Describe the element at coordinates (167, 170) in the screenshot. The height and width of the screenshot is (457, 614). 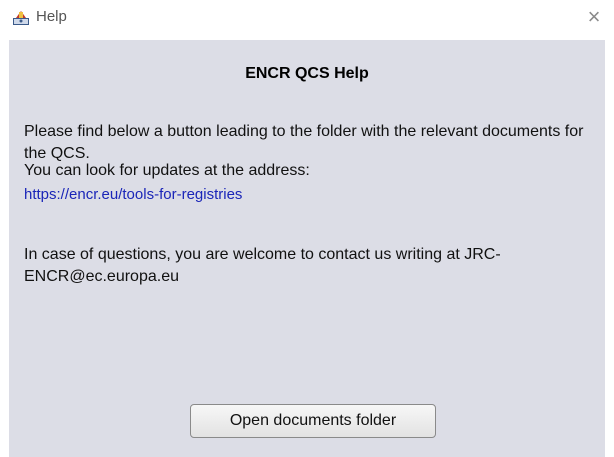
I see `updates-paragraph: You can look for updates at the address:` at that location.